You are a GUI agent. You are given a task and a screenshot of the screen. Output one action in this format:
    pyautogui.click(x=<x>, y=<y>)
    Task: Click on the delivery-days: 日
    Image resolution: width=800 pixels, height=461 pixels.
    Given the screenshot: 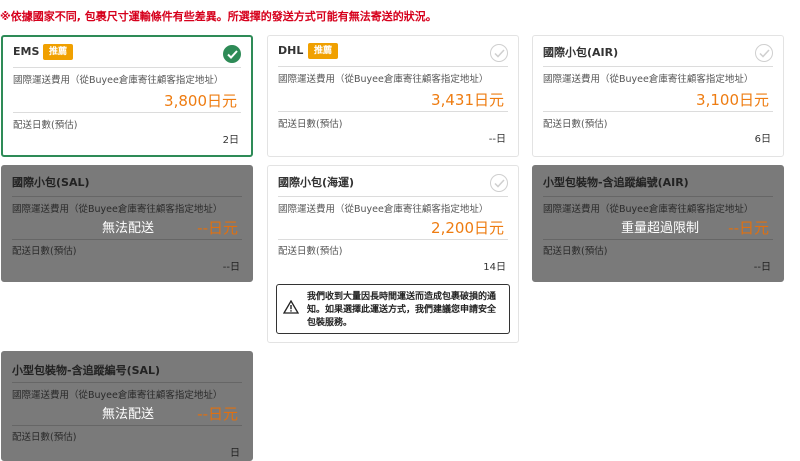 What is the action you would take?
    pyautogui.click(x=235, y=453)
    